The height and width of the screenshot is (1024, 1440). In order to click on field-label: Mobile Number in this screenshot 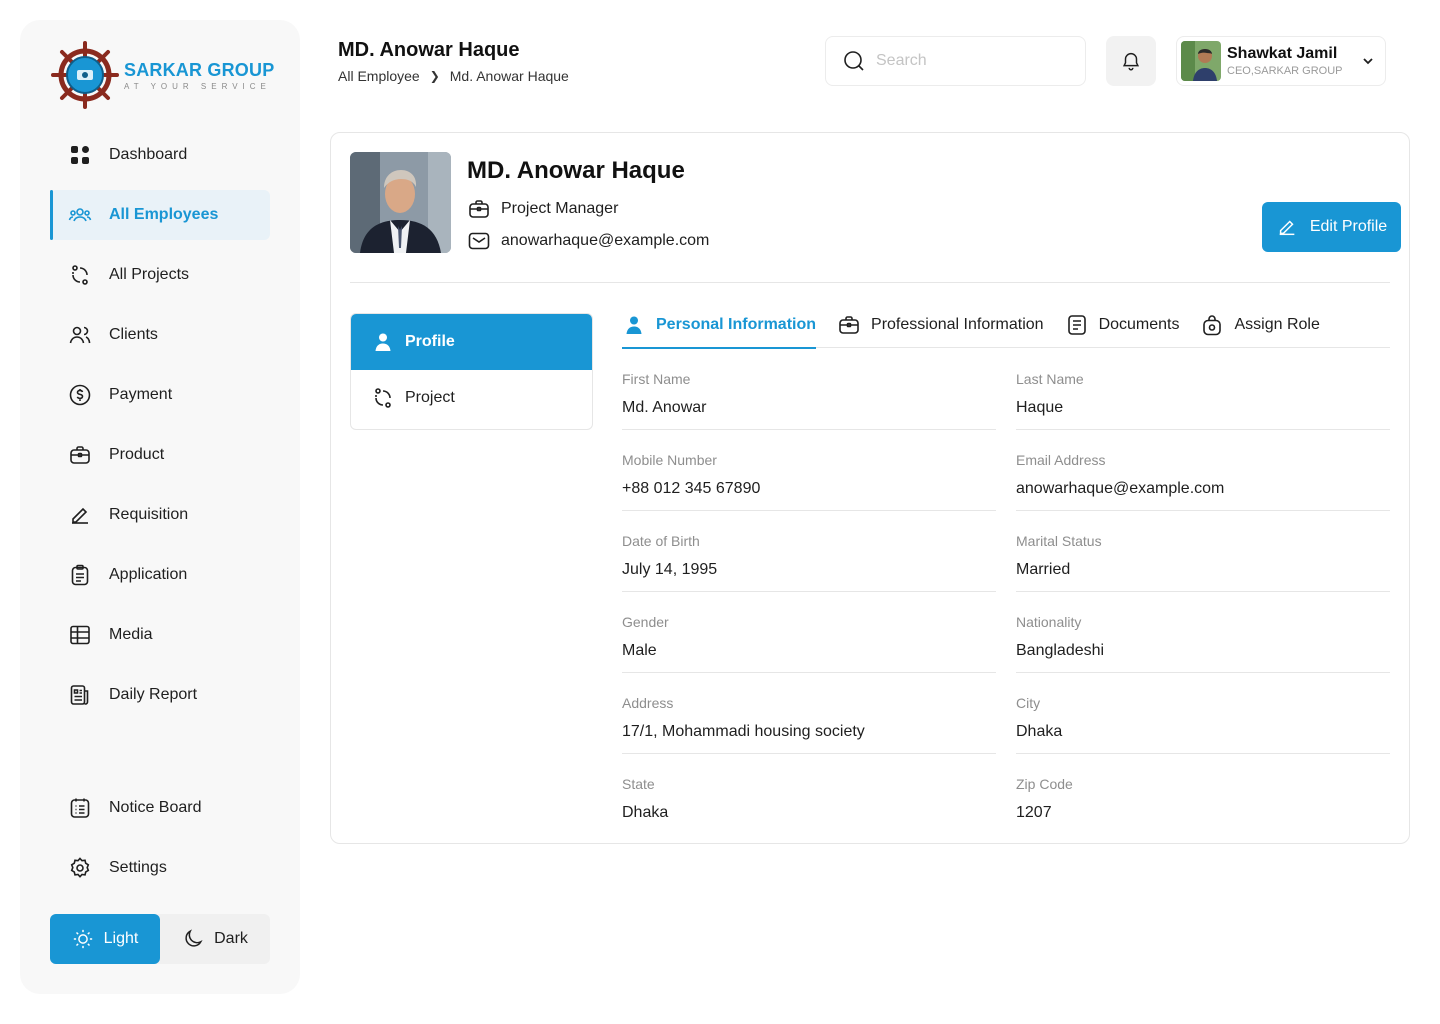, I will do `click(669, 460)`.